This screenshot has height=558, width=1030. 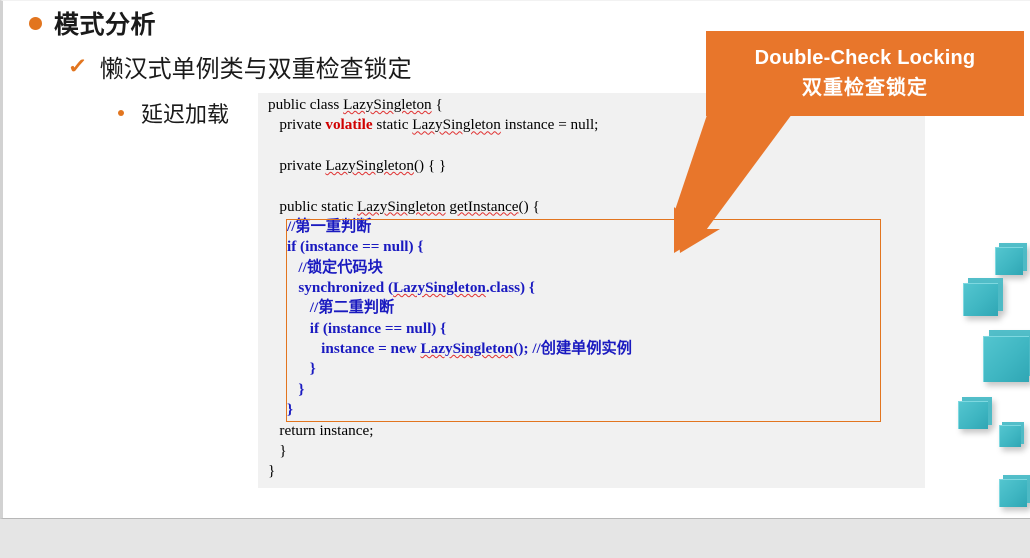 What do you see at coordinates (105, 25) in the screenshot?
I see `bullet-level-1-label: 模式分析` at bounding box center [105, 25].